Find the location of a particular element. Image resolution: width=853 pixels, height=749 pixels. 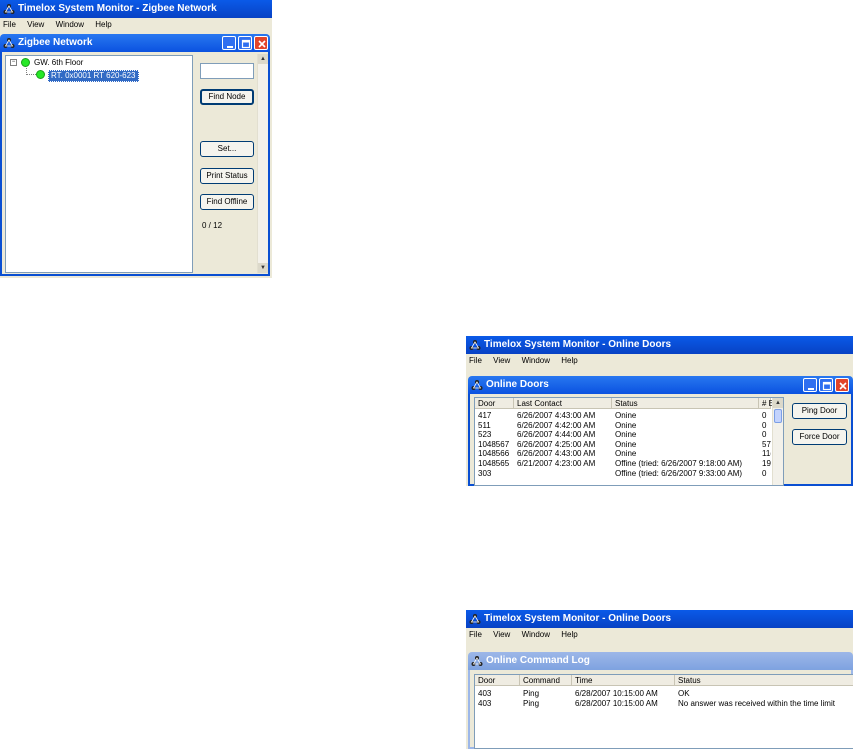

child-title-text: Online Command Log is located at coordinates (538, 660).